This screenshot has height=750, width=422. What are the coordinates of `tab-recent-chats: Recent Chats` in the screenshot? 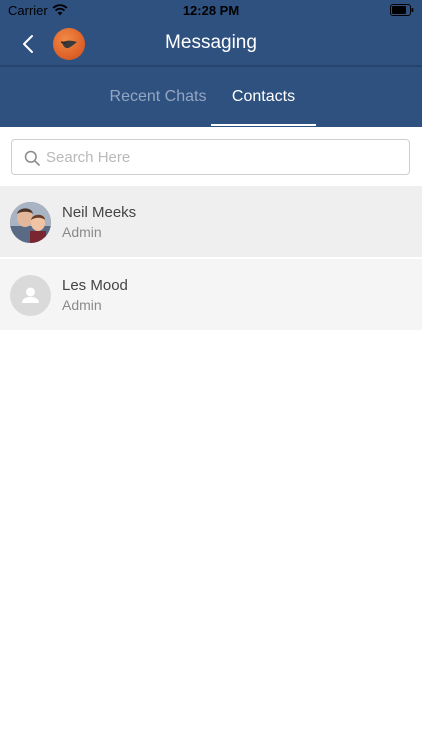 It's located at (158, 97).